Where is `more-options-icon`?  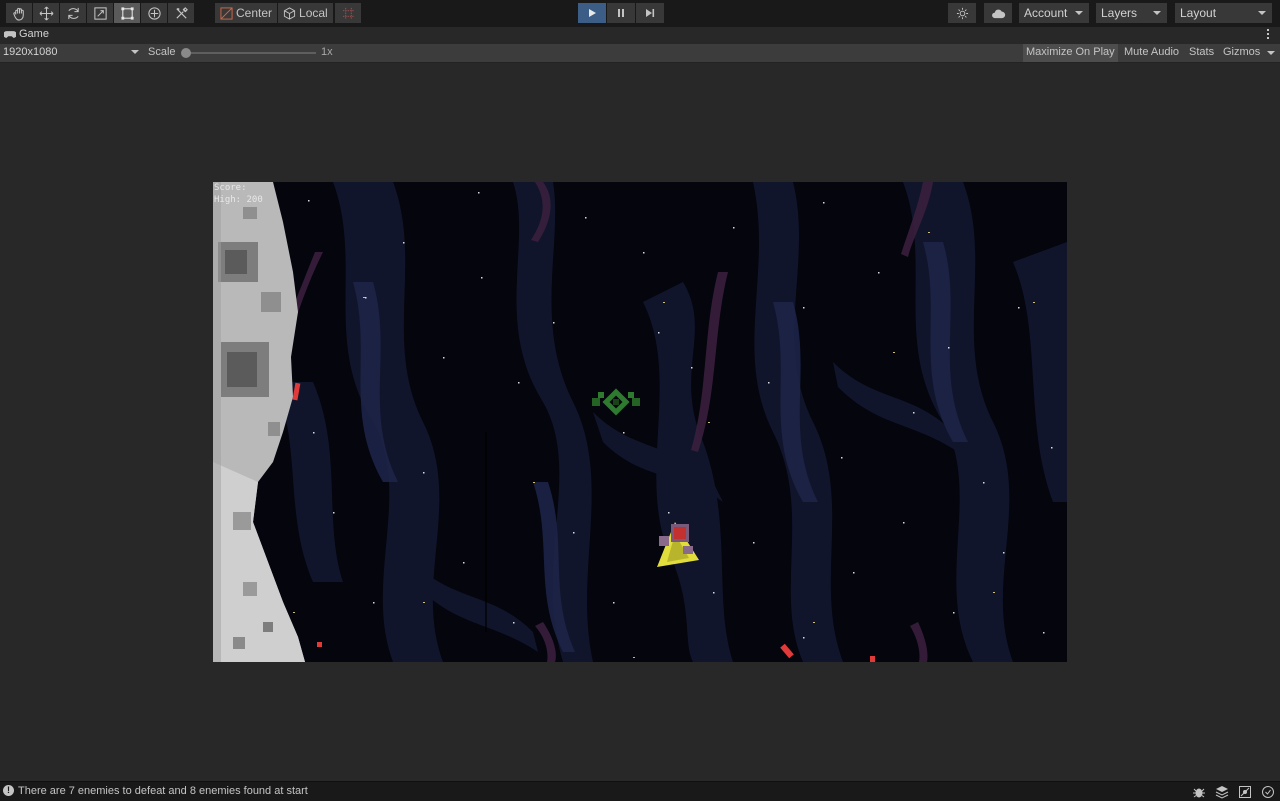
more-options-icon is located at coordinates (1268, 35).